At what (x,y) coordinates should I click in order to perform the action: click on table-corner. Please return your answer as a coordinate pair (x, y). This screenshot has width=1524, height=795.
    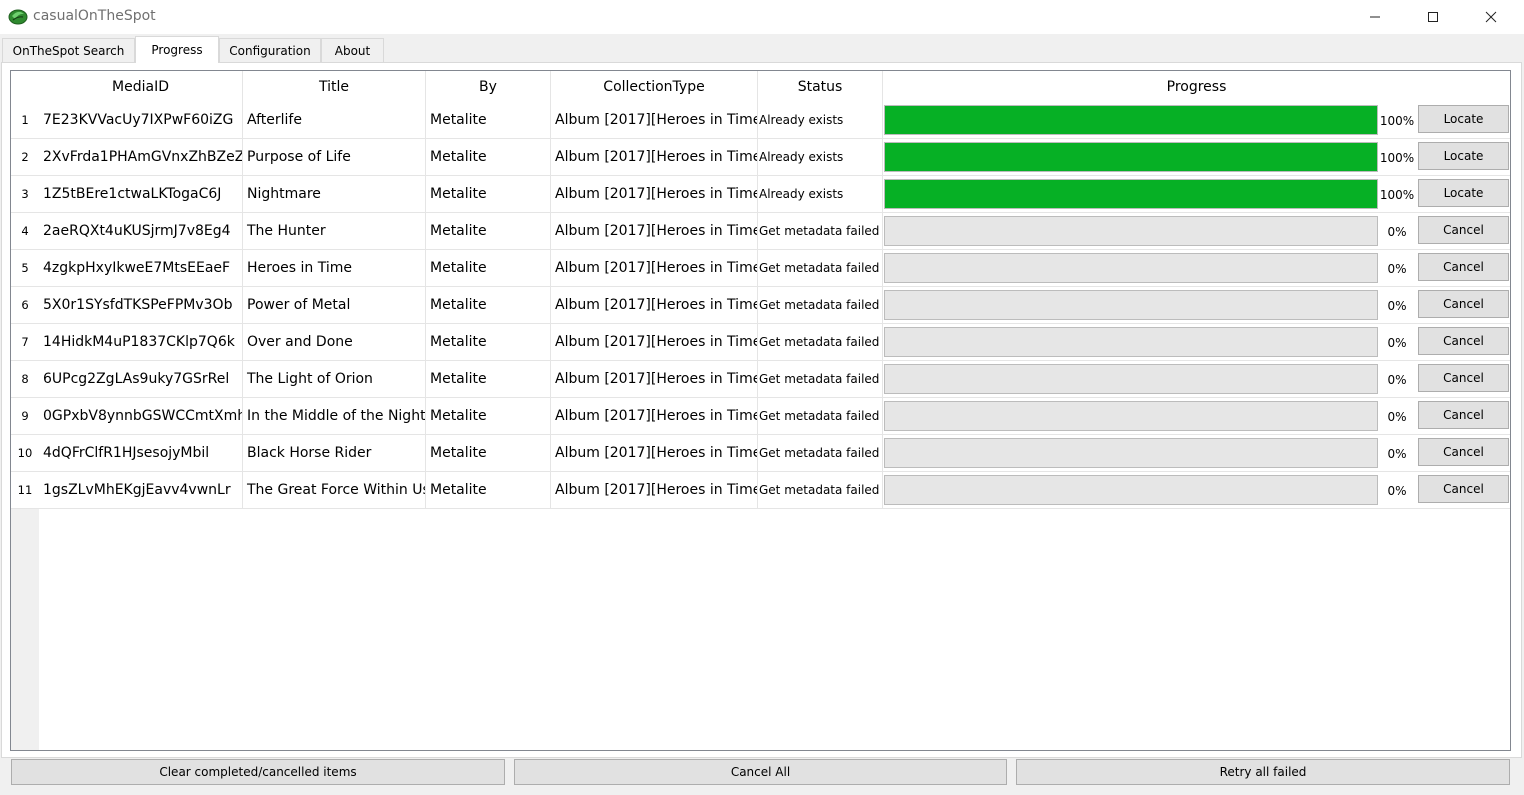
    Looking at the image, I should click on (25, 86).